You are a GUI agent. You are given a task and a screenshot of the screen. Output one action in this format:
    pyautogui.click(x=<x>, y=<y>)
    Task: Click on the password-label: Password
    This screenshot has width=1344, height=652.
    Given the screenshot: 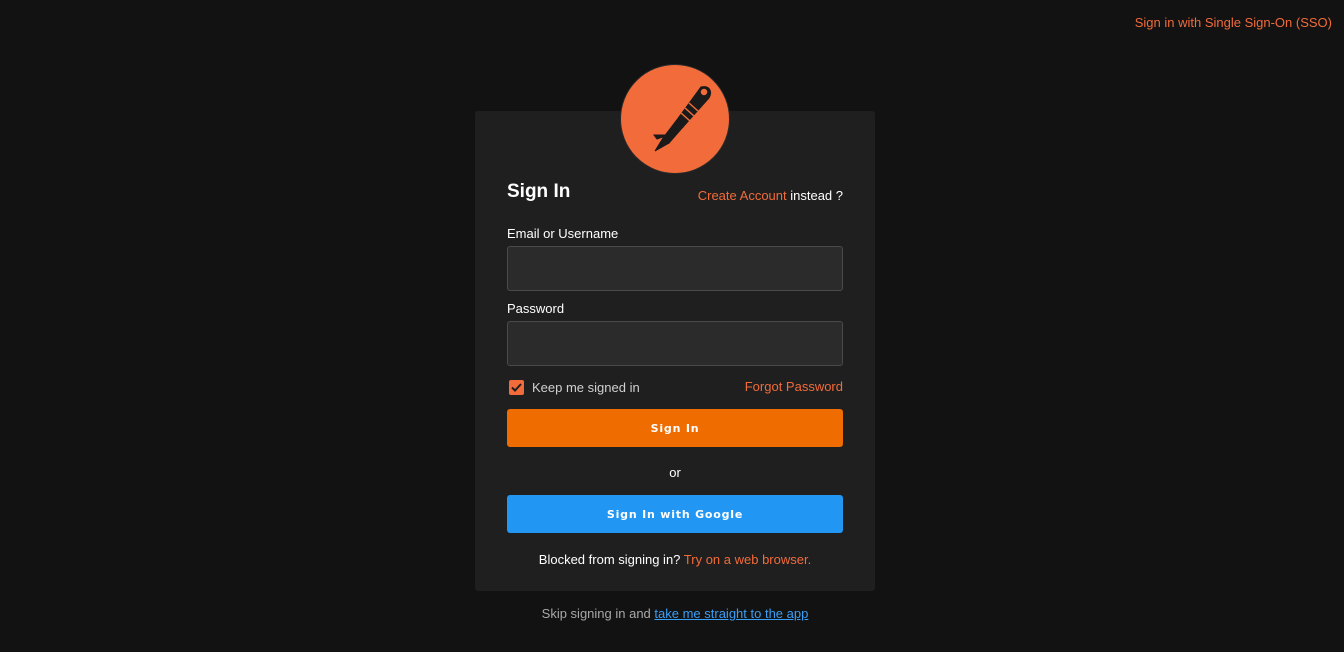 What is the action you would take?
    pyautogui.click(x=536, y=308)
    